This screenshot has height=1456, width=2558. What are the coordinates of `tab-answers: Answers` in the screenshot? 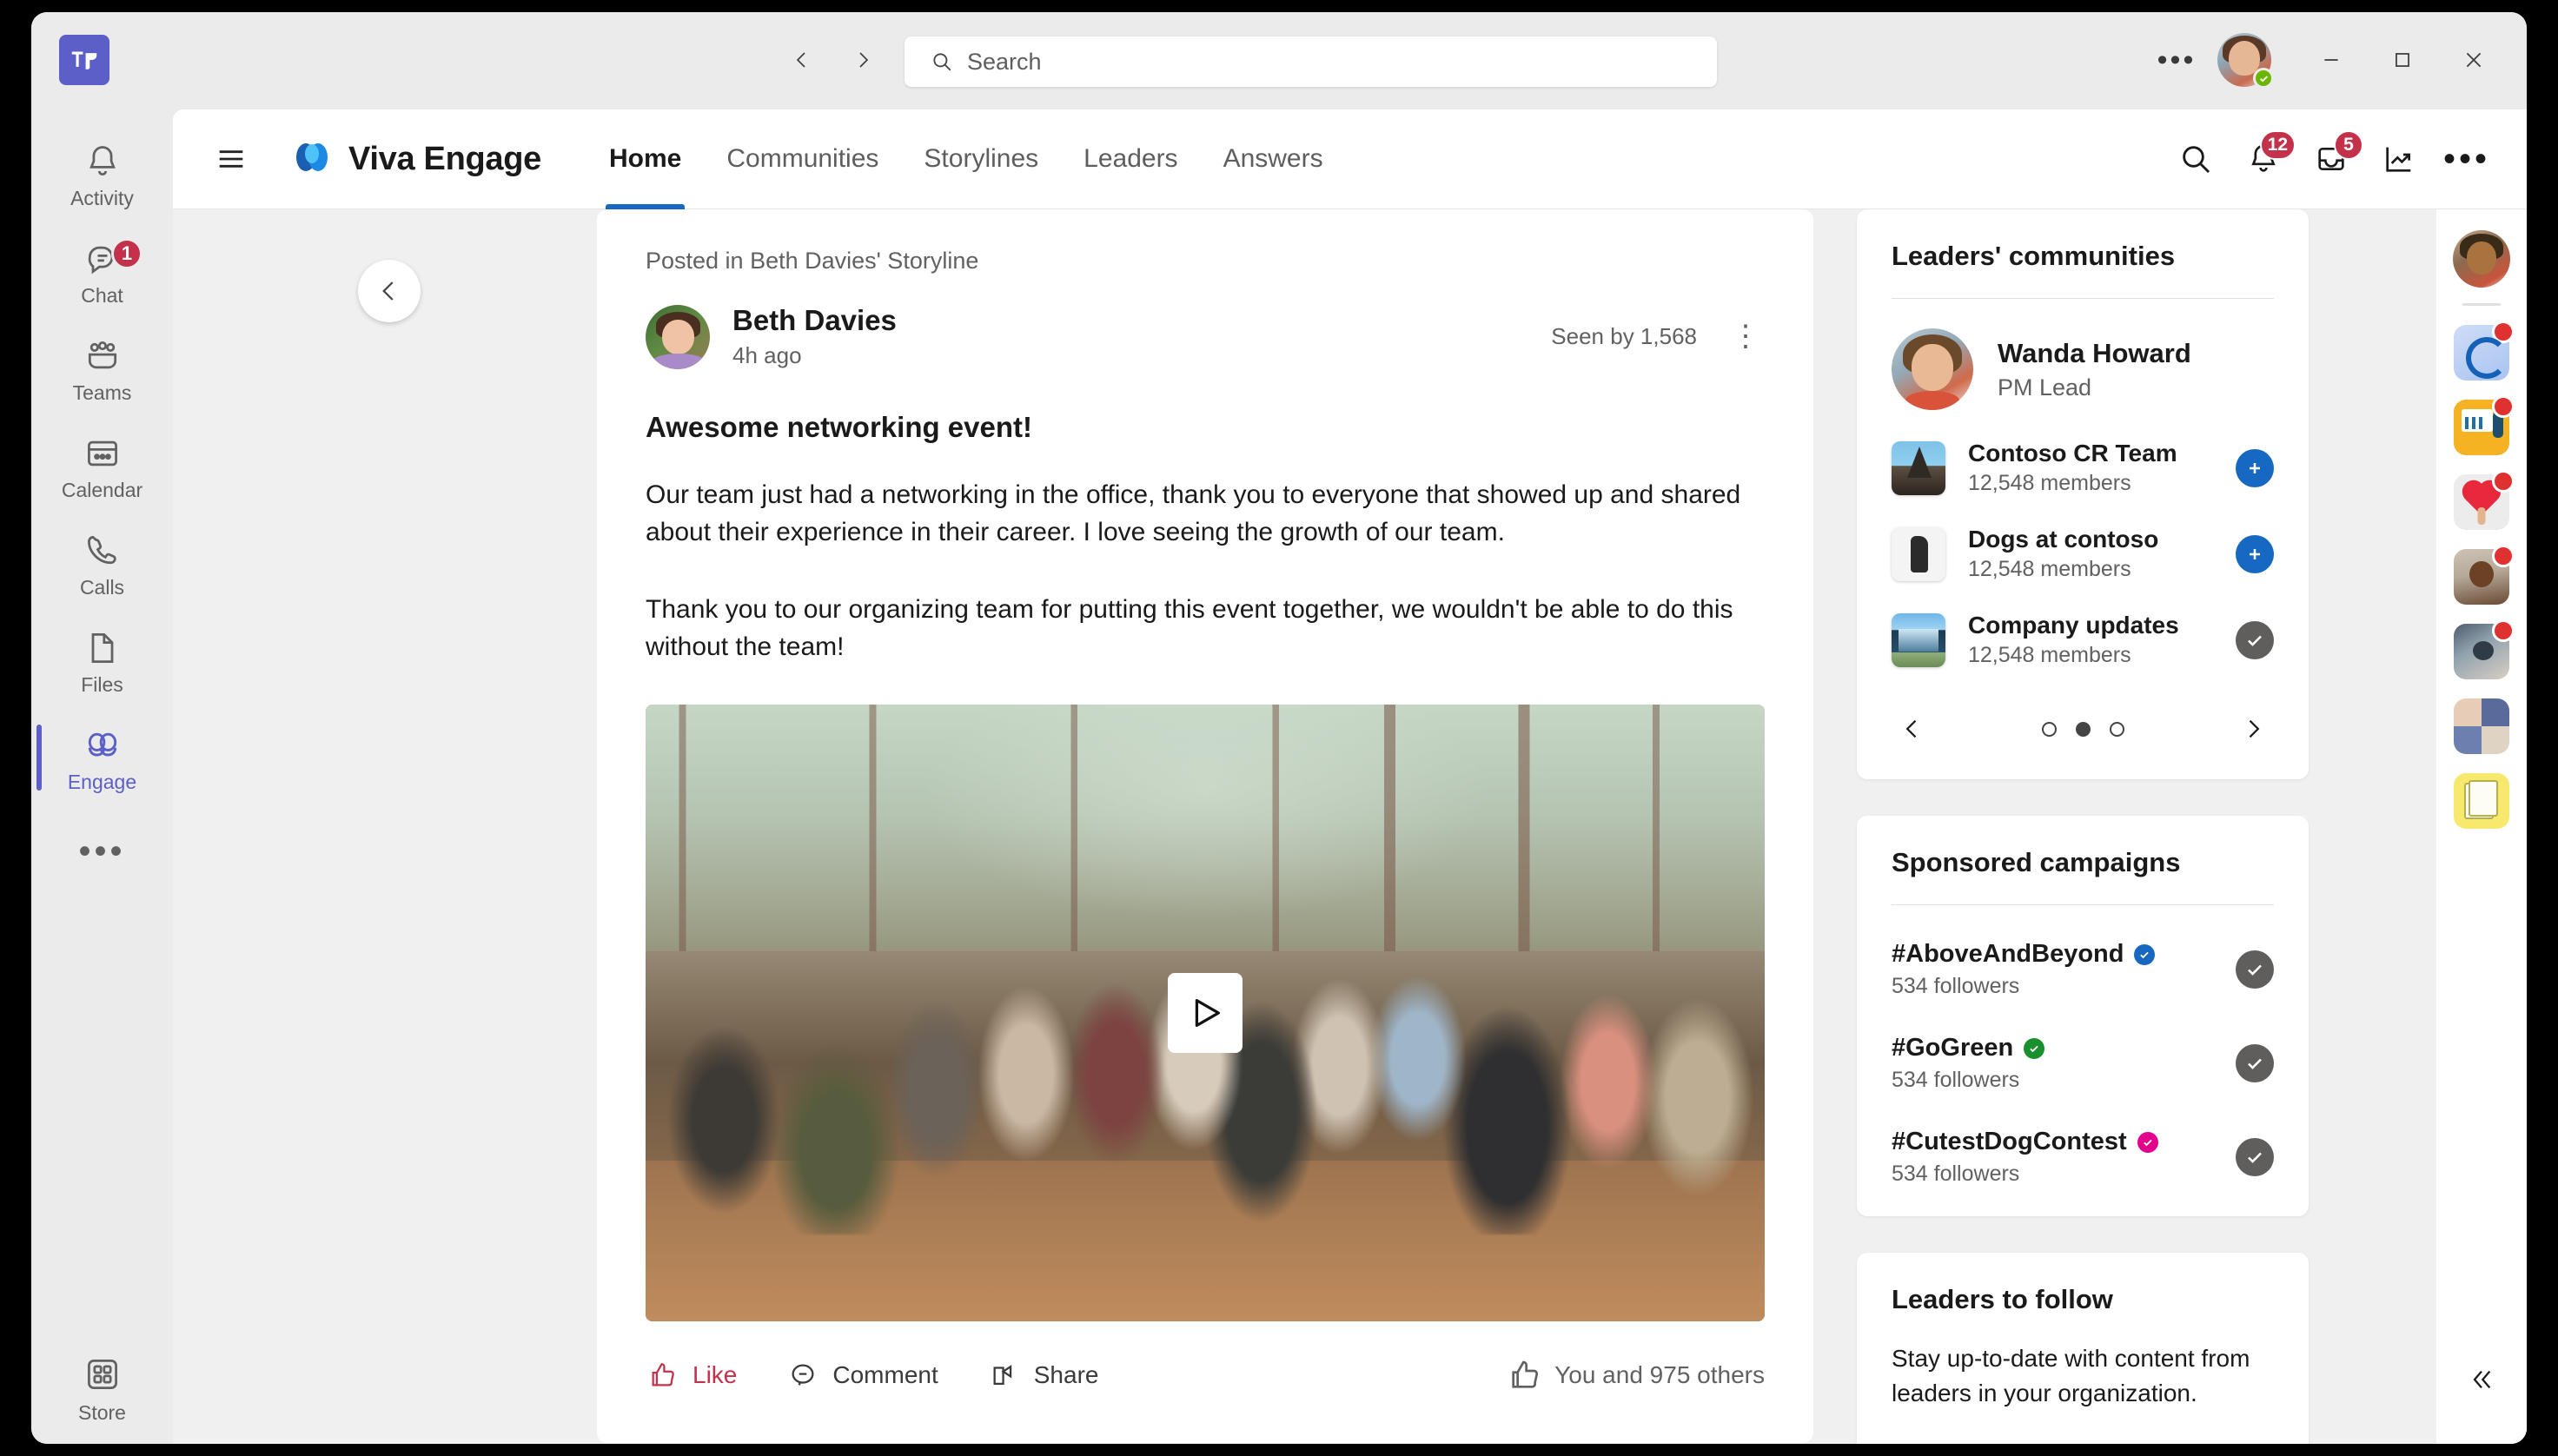 It's located at (1273, 159).